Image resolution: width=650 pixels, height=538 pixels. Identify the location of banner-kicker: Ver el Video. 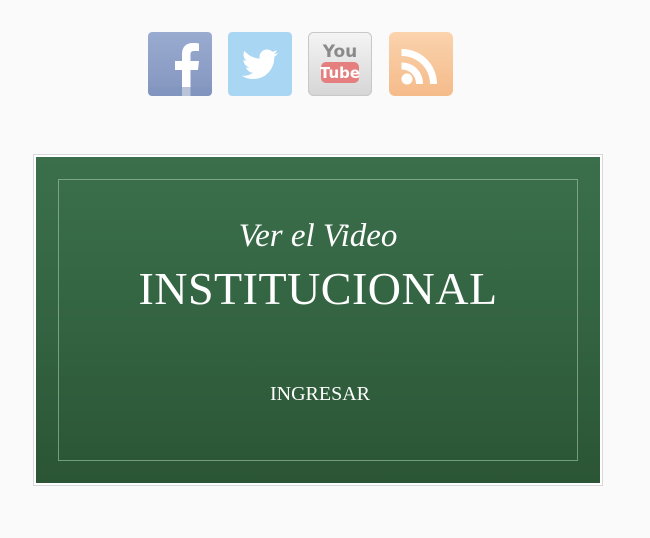
(318, 236).